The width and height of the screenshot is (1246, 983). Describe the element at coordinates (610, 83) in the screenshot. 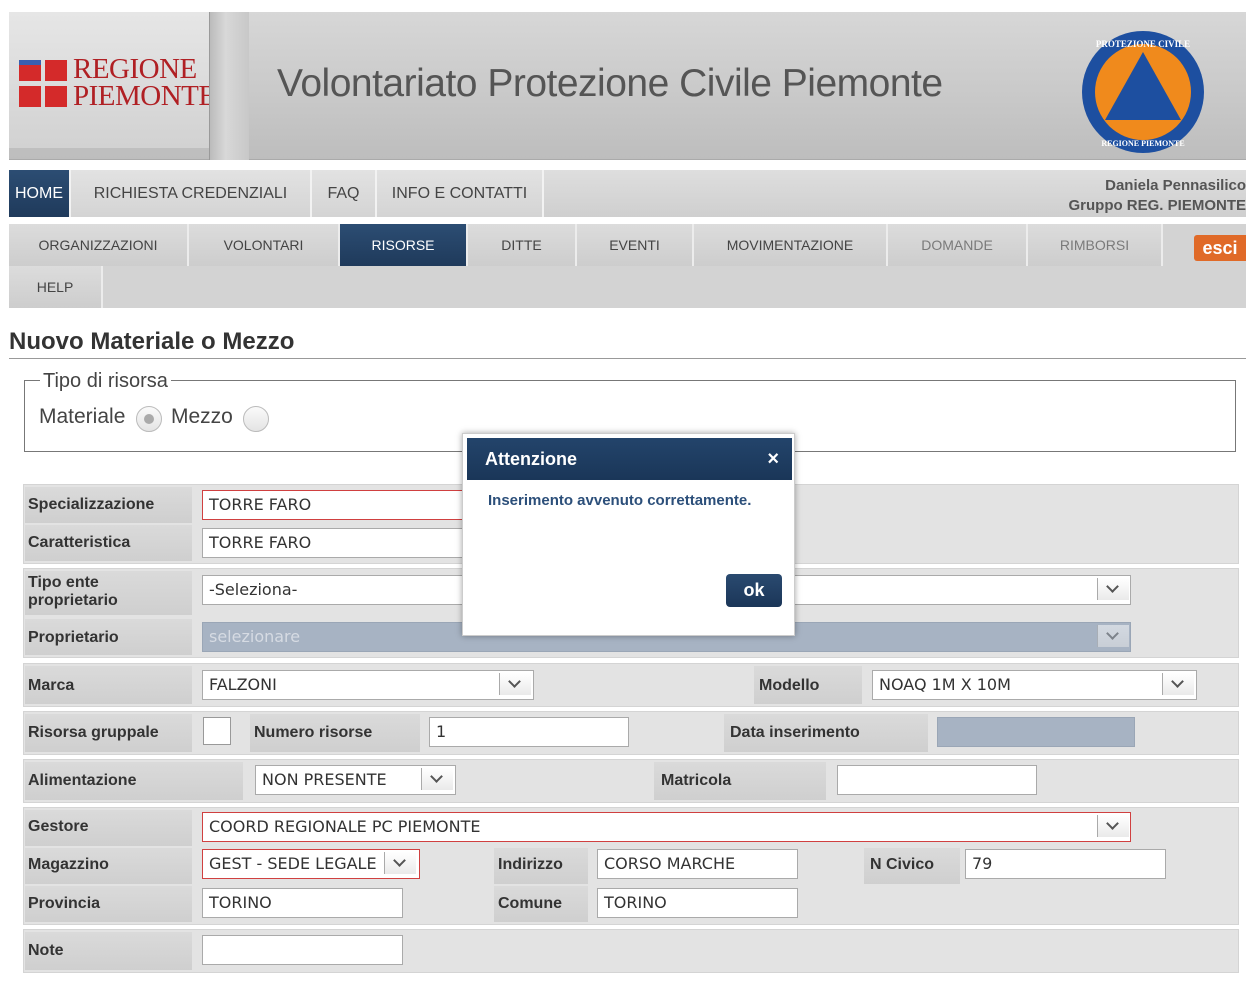

I see `site-title: Volontariato Protezione Civile Piemonte` at that location.